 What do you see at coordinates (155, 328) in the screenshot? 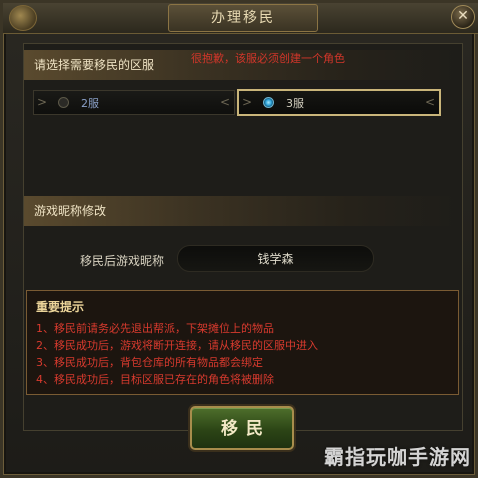
I see `notice-line: 1、移民前请务必先退出帮派，下架摊位上的物品` at bounding box center [155, 328].